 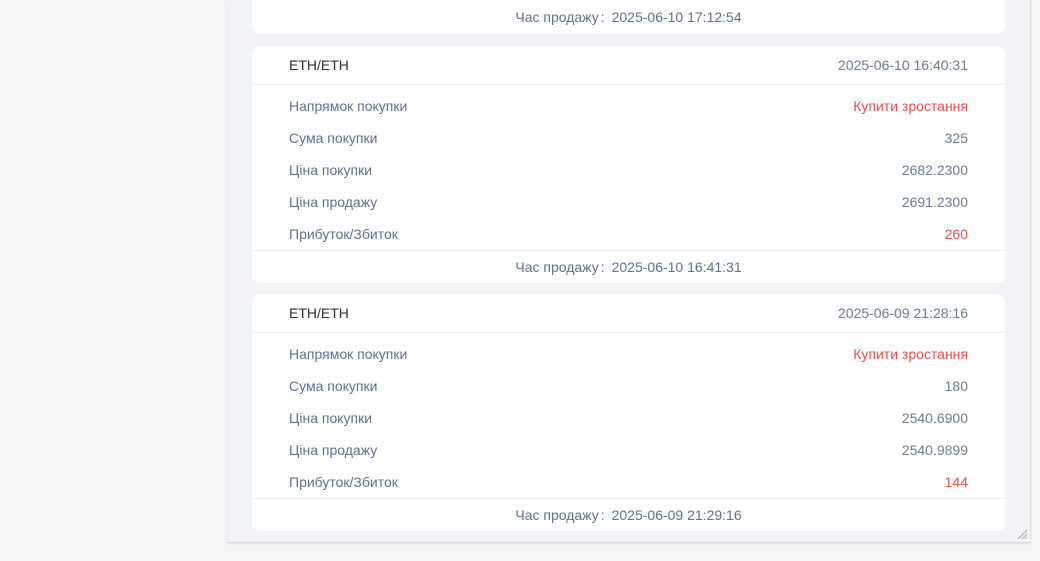 I want to click on sale-time-value: 2025-06-09 21:29:16, so click(x=676, y=515).